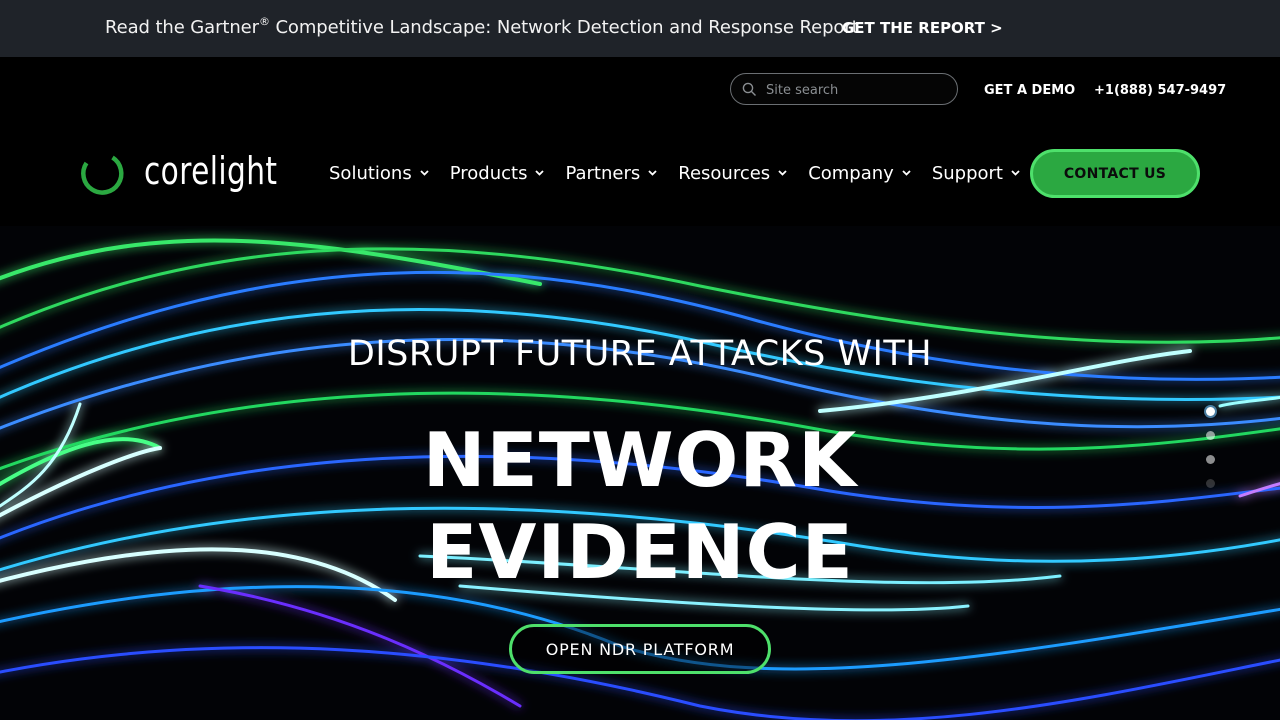 The height and width of the screenshot is (720, 1280). I want to click on logo-ring-icon, so click(102, 175).